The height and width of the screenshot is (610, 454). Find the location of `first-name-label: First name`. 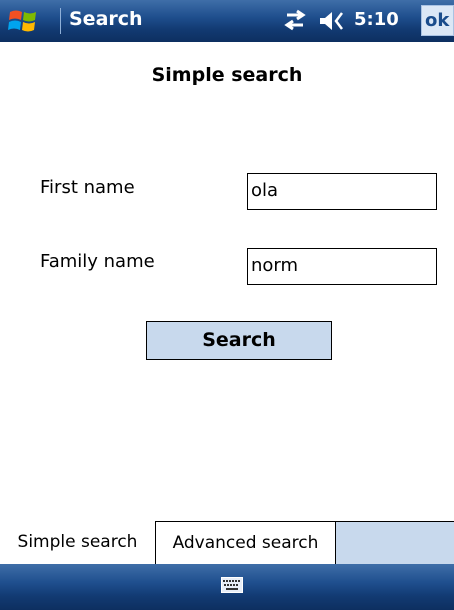

first-name-label: First name is located at coordinates (87, 187).